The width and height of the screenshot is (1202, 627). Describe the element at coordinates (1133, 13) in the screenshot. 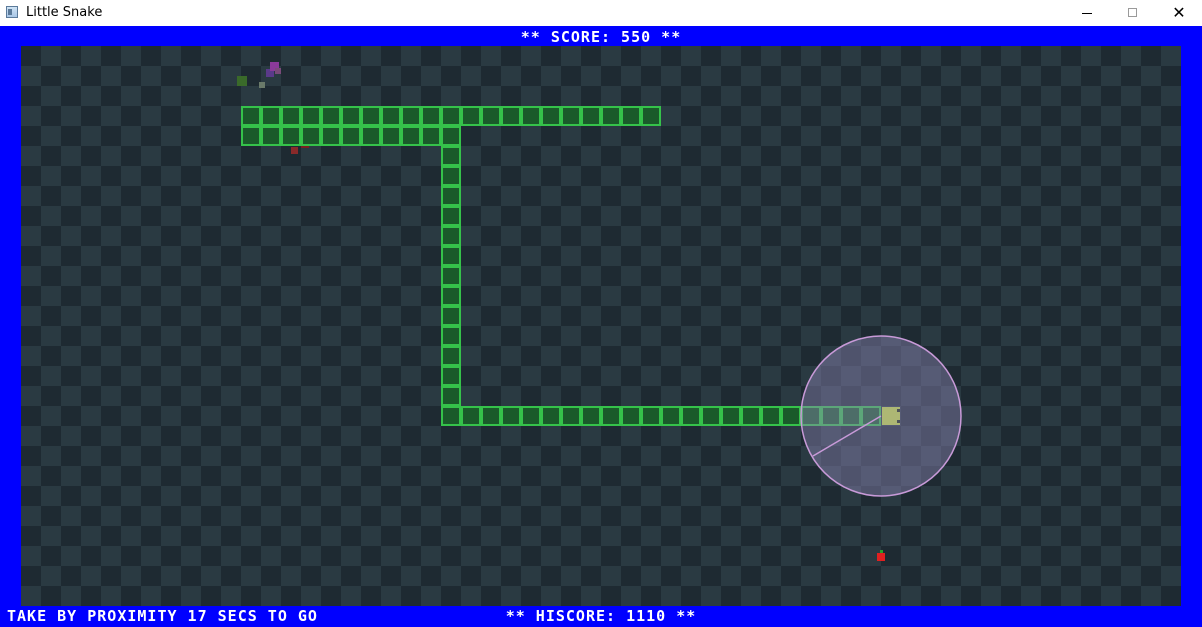

I see `maximize-button` at that location.